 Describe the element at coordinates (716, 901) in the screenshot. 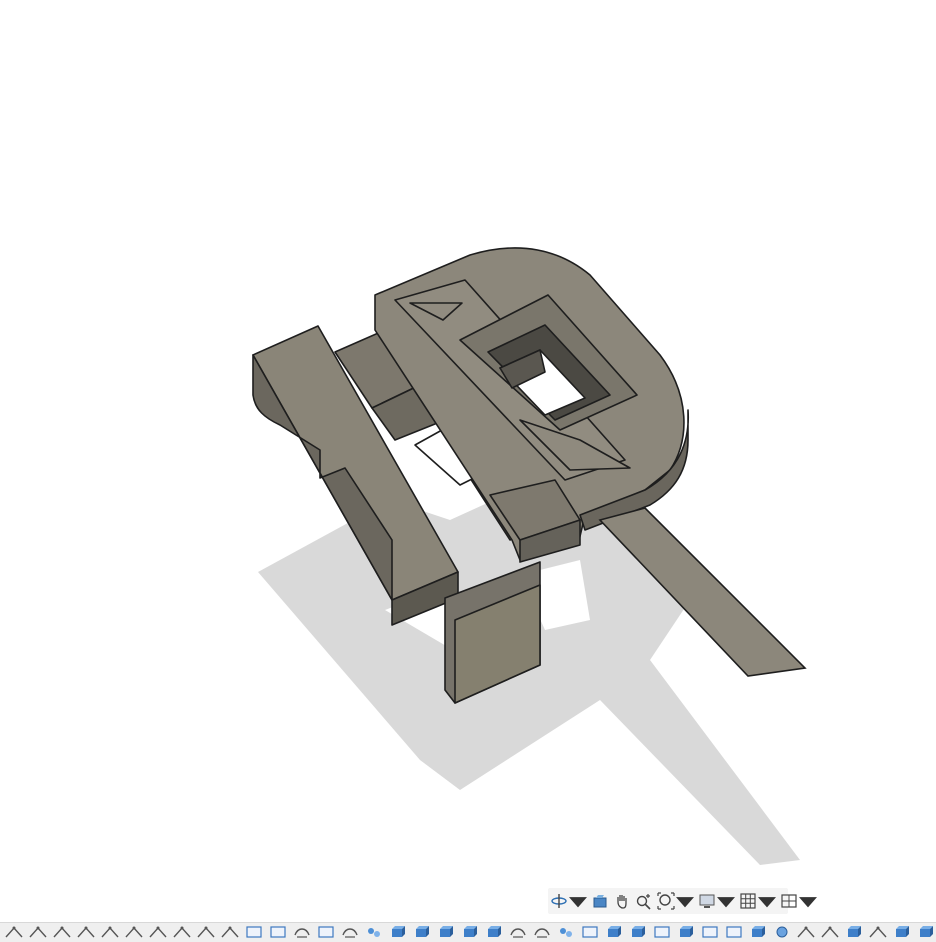

I see `display-settings-button` at that location.